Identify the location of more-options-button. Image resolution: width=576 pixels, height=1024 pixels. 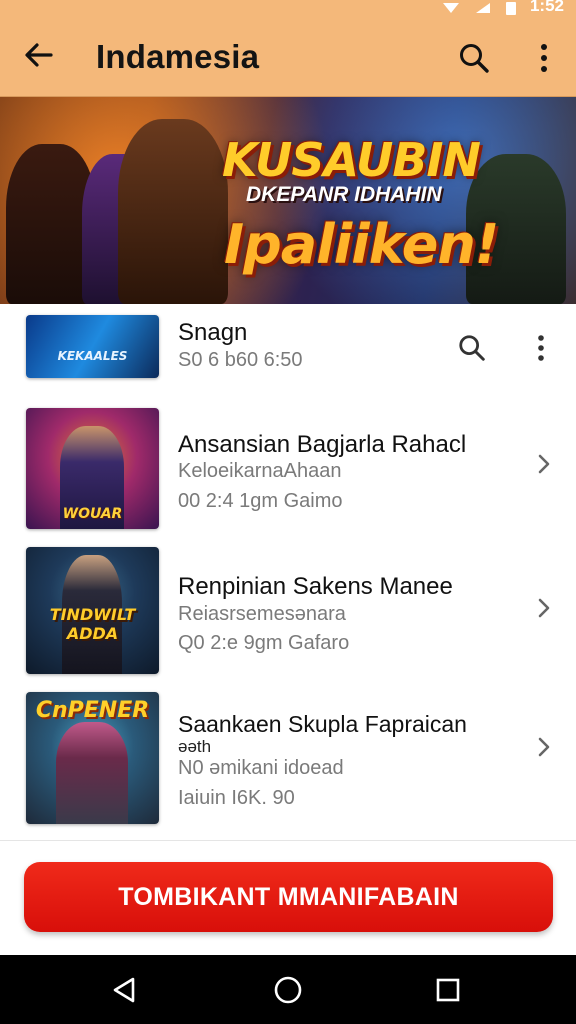
(544, 58).